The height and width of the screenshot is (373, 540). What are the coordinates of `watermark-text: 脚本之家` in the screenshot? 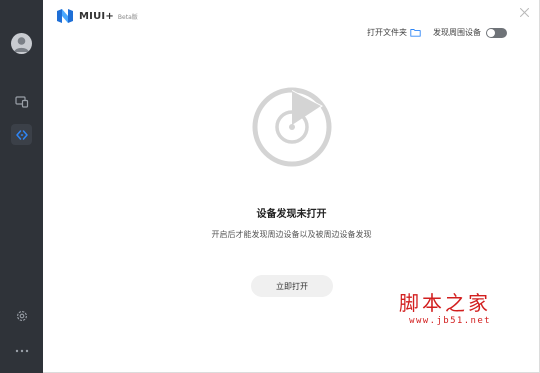 It's located at (445, 303).